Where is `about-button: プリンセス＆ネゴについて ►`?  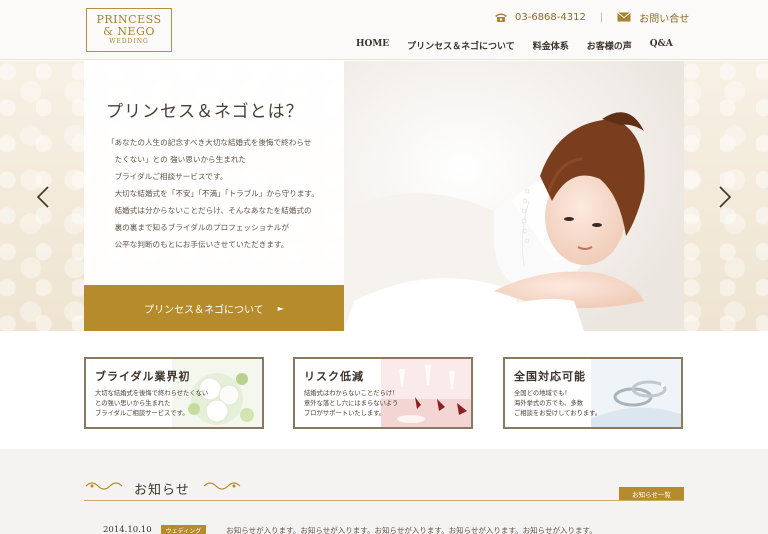 about-button: プリンセス＆ネゴについて ► is located at coordinates (214, 308).